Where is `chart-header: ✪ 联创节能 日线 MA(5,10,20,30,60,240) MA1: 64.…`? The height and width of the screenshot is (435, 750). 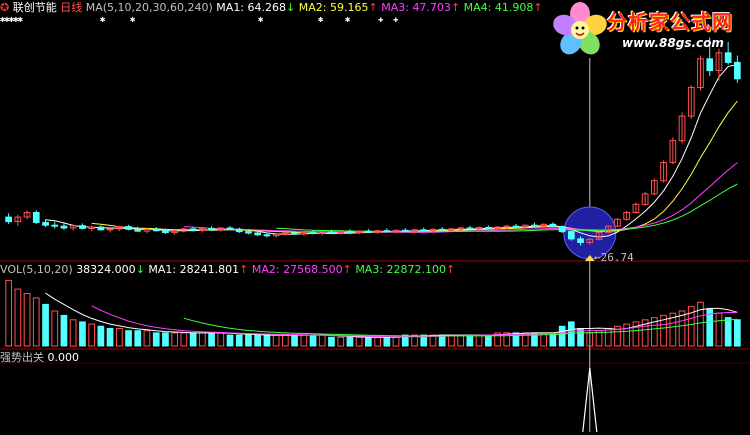
chart-header: ✪ 联创节能 日线 MA(5,10,20,30,60,240) MA1: 64.… is located at coordinates (271, 8).